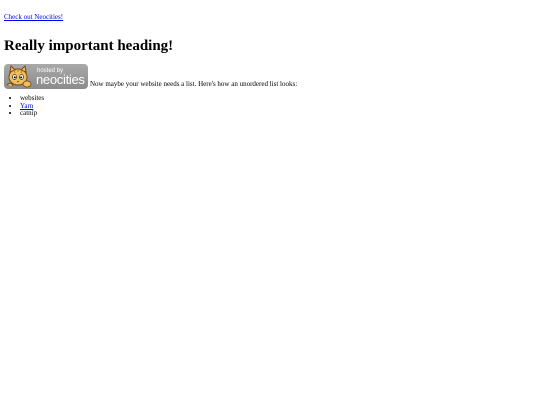 This screenshot has width=540, height=405. What do you see at coordinates (19, 76) in the screenshot?
I see `neocities-cat-icon` at bounding box center [19, 76].